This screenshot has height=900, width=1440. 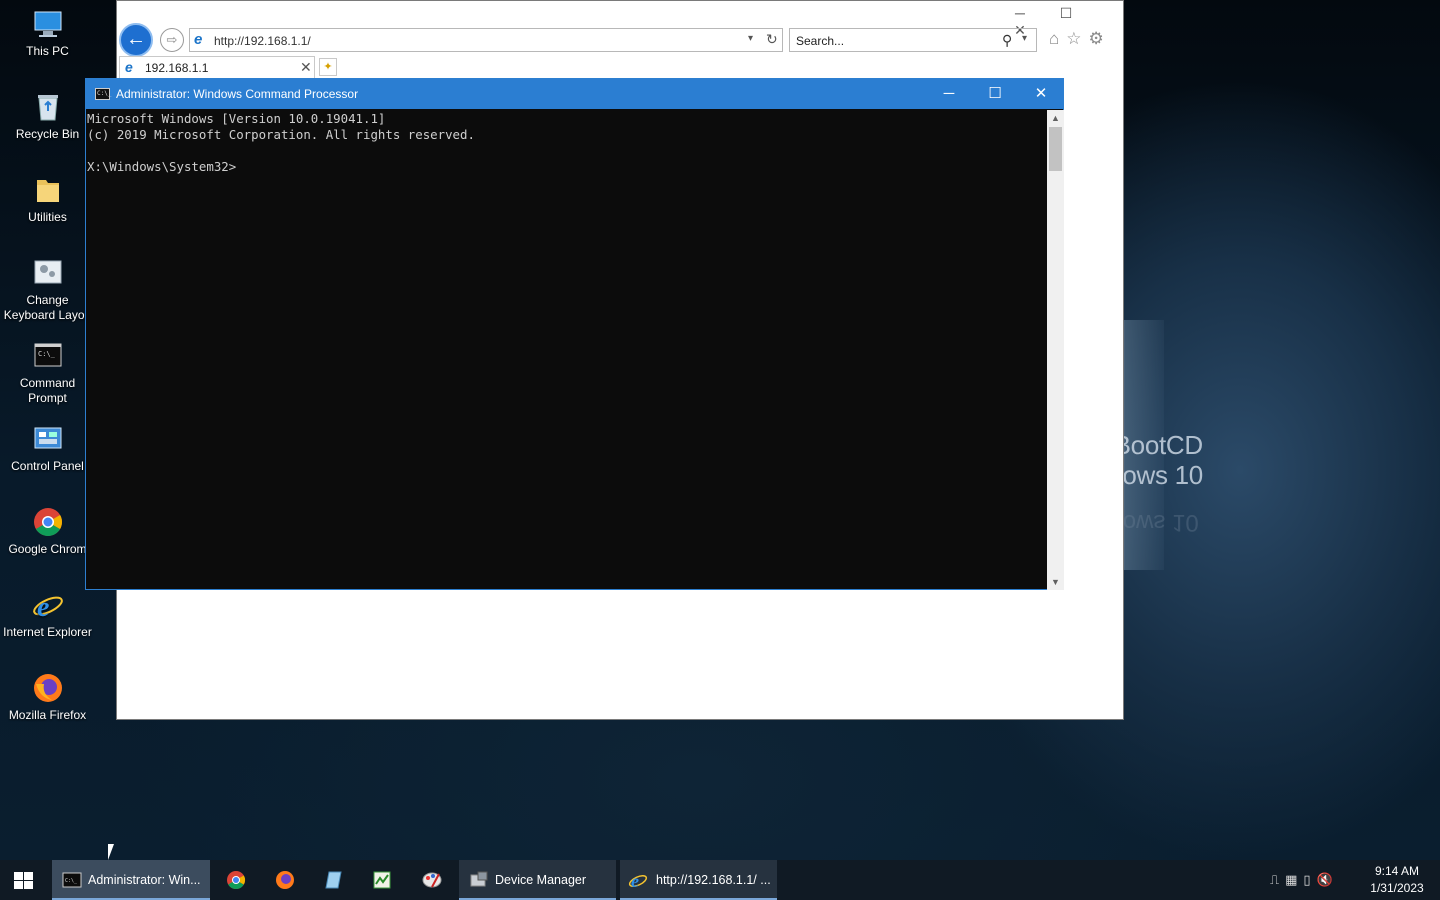 I want to click on tab-close-icon: ✕, so click(x=306, y=67).